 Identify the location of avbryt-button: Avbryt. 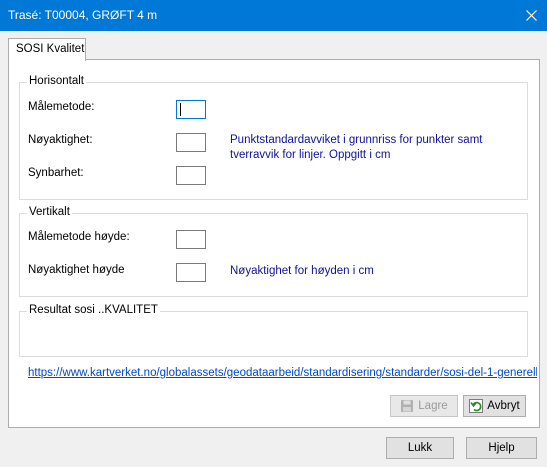
(494, 406).